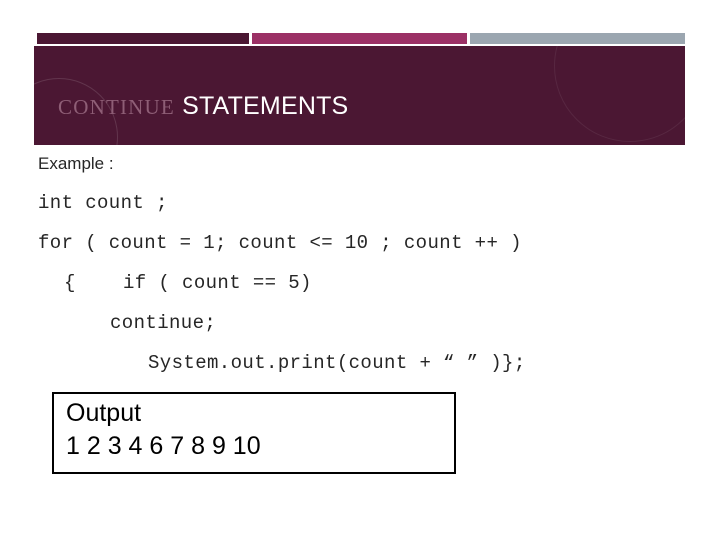  I want to click on code-line-declaration: int count ;, so click(103, 203).